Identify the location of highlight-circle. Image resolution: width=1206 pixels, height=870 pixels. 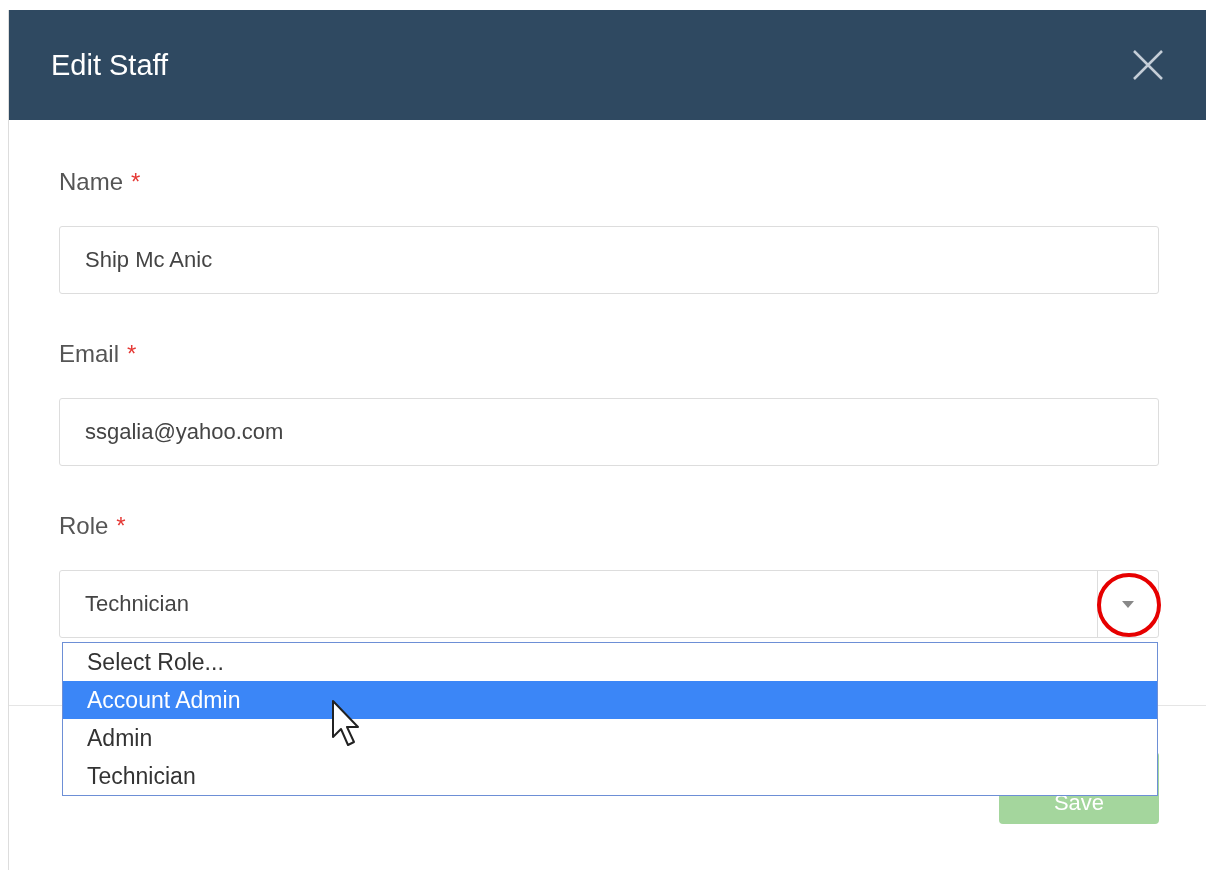
(1129, 605).